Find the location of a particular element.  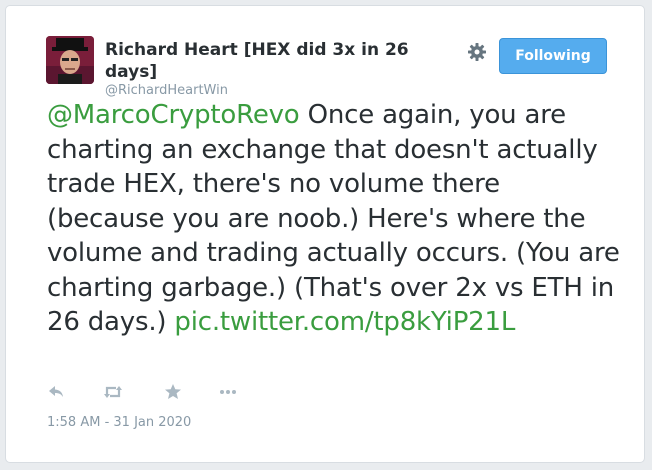

favorite-icon is located at coordinates (173, 392).